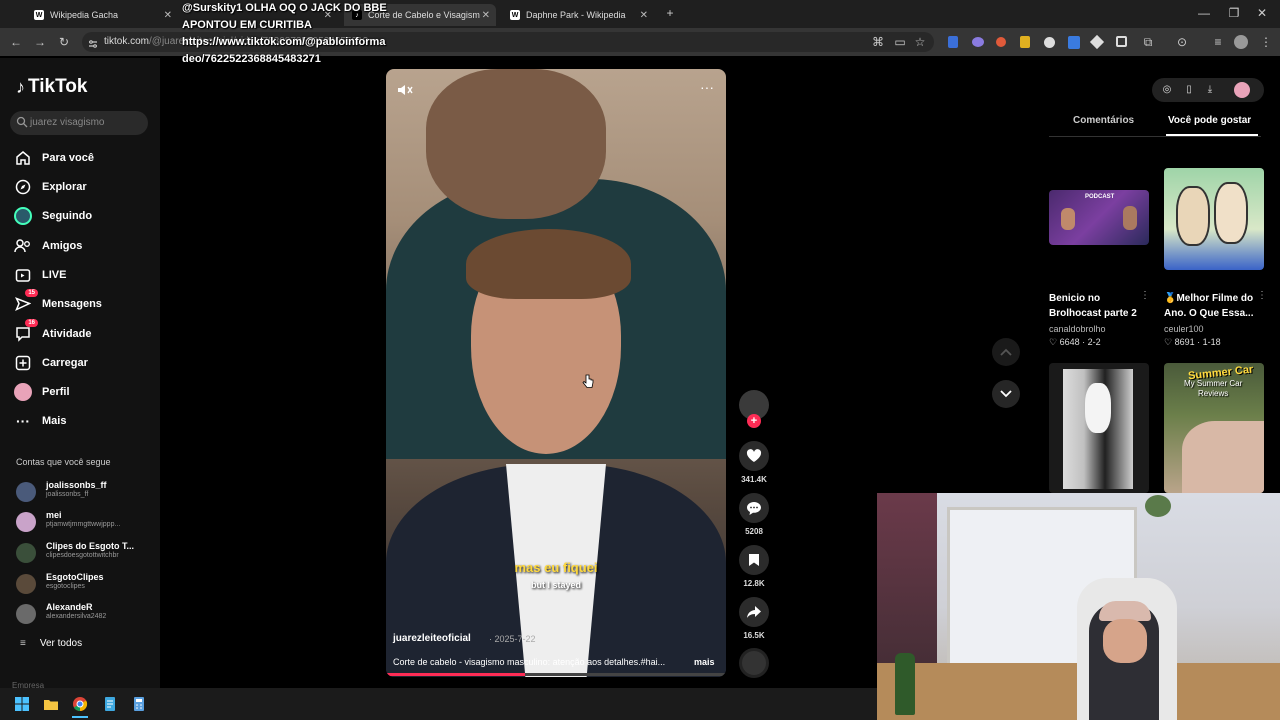 This screenshot has height=720, width=1280. I want to click on download-icon: ⤓, so click(1210, 90).